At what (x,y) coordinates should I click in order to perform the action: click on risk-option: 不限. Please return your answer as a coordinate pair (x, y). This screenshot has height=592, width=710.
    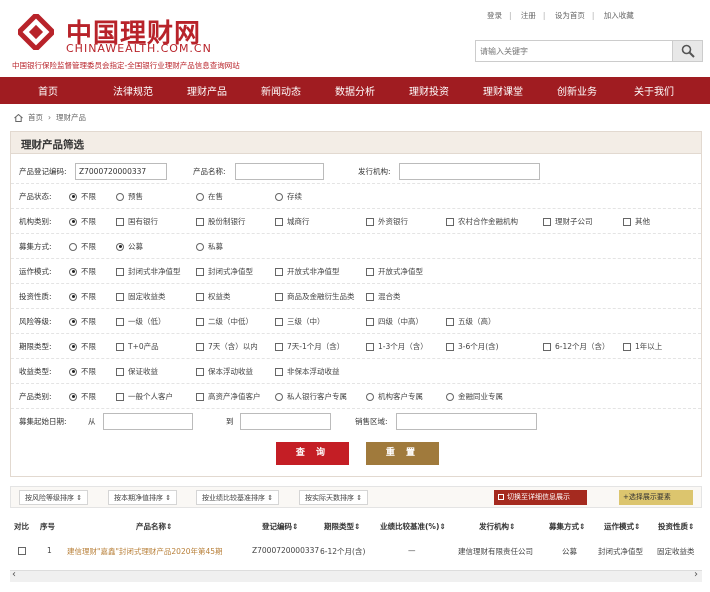
    Looking at the image, I should click on (82, 321).